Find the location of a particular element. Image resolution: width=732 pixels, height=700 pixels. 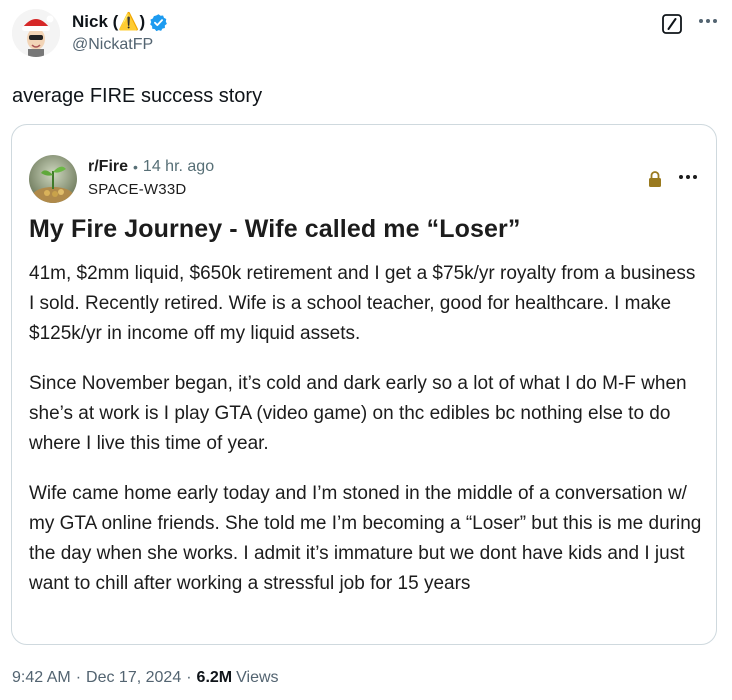

author-avatar is located at coordinates (36, 33).